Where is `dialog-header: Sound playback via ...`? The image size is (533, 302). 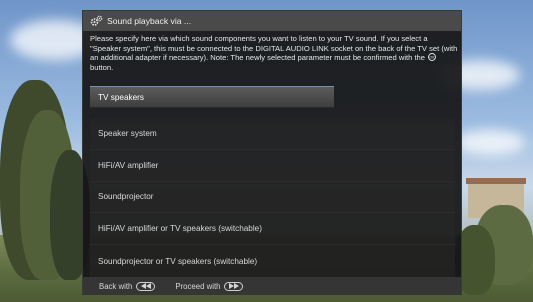 dialog-header: Sound playback via ... is located at coordinates (272, 21).